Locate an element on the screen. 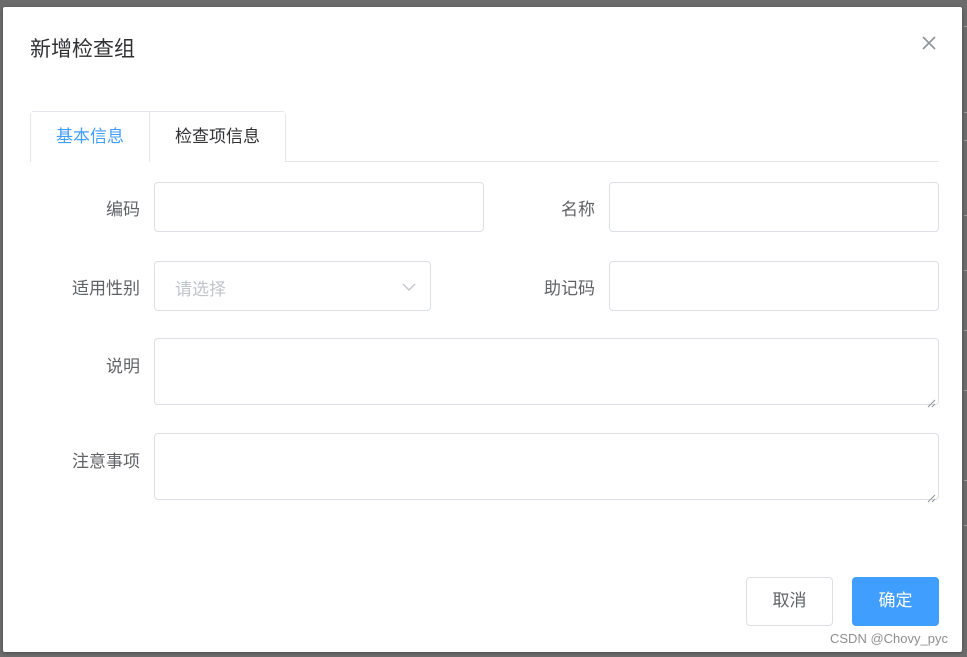 The height and width of the screenshot is (657, 967). description-textarea is located at coordinates (546, 373).